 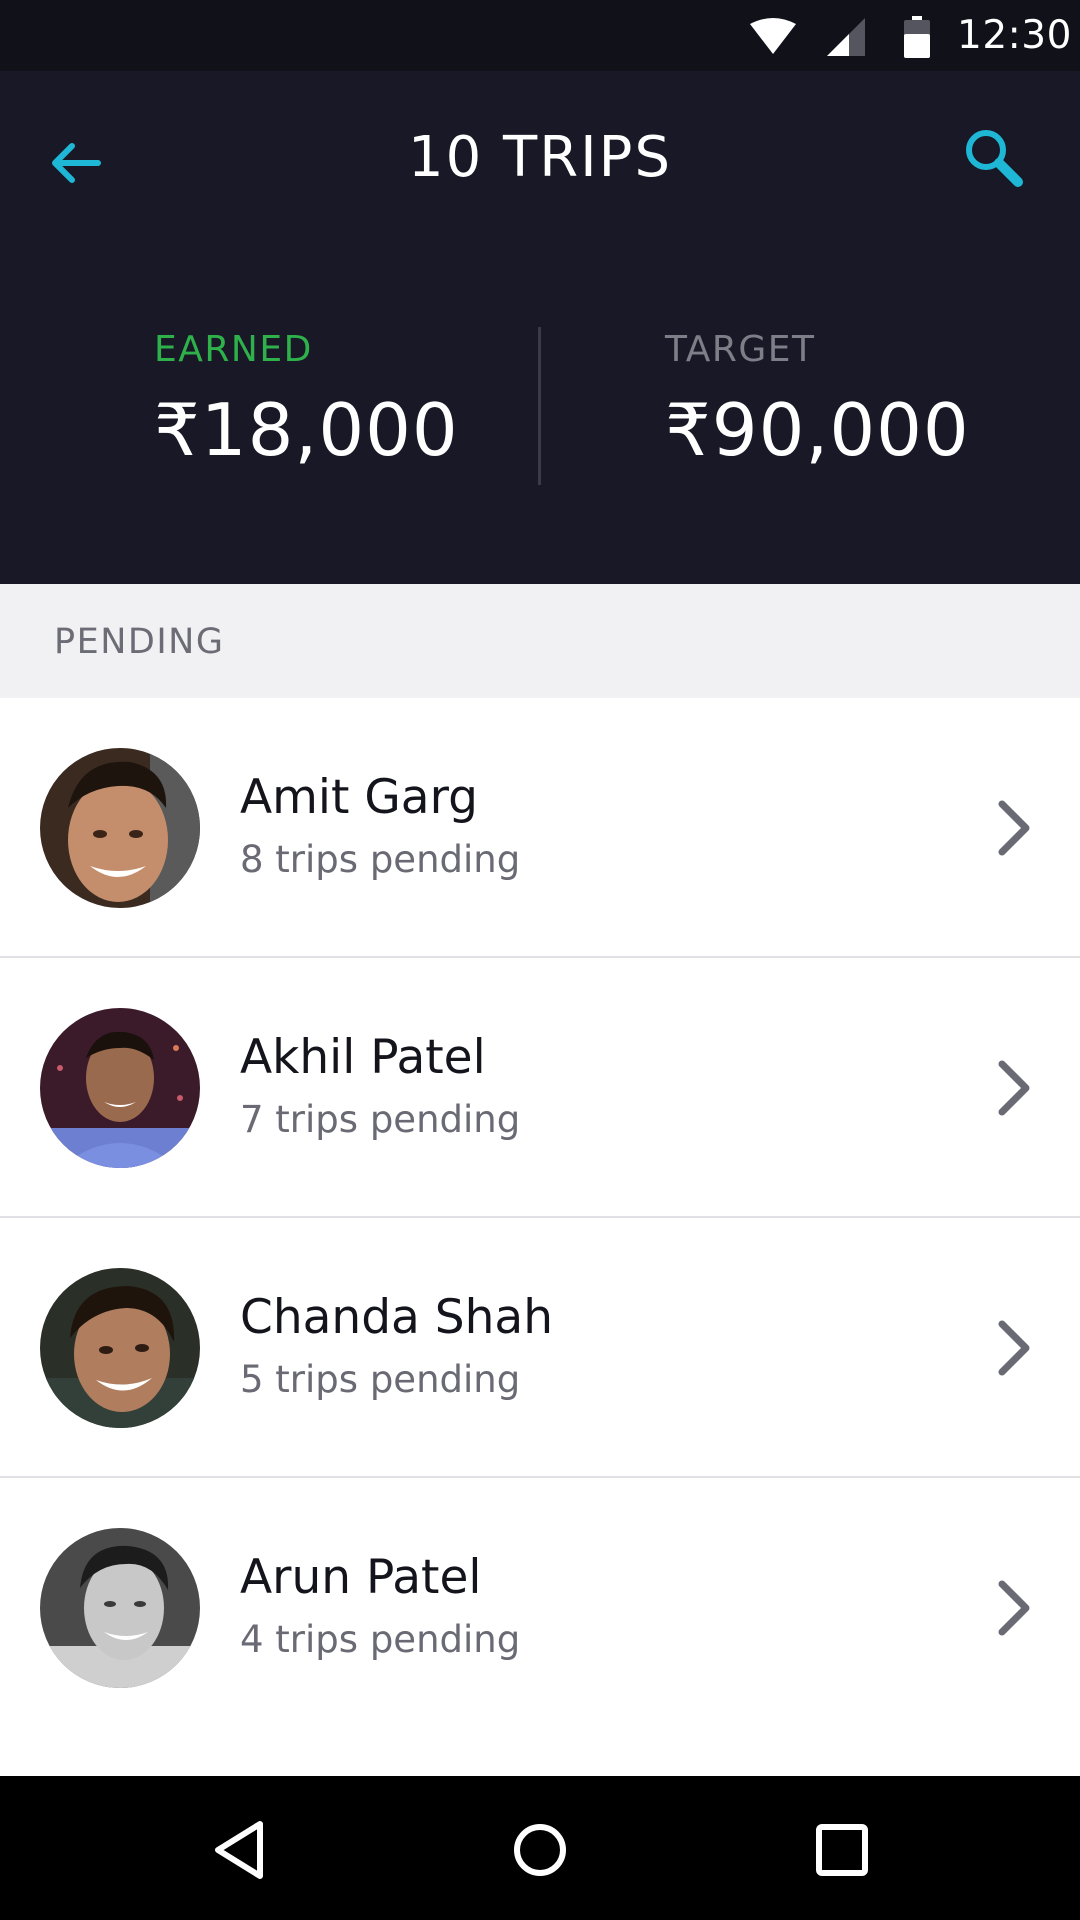 I want to click on person-name: Amit Garg, so click(x=359, y=797).